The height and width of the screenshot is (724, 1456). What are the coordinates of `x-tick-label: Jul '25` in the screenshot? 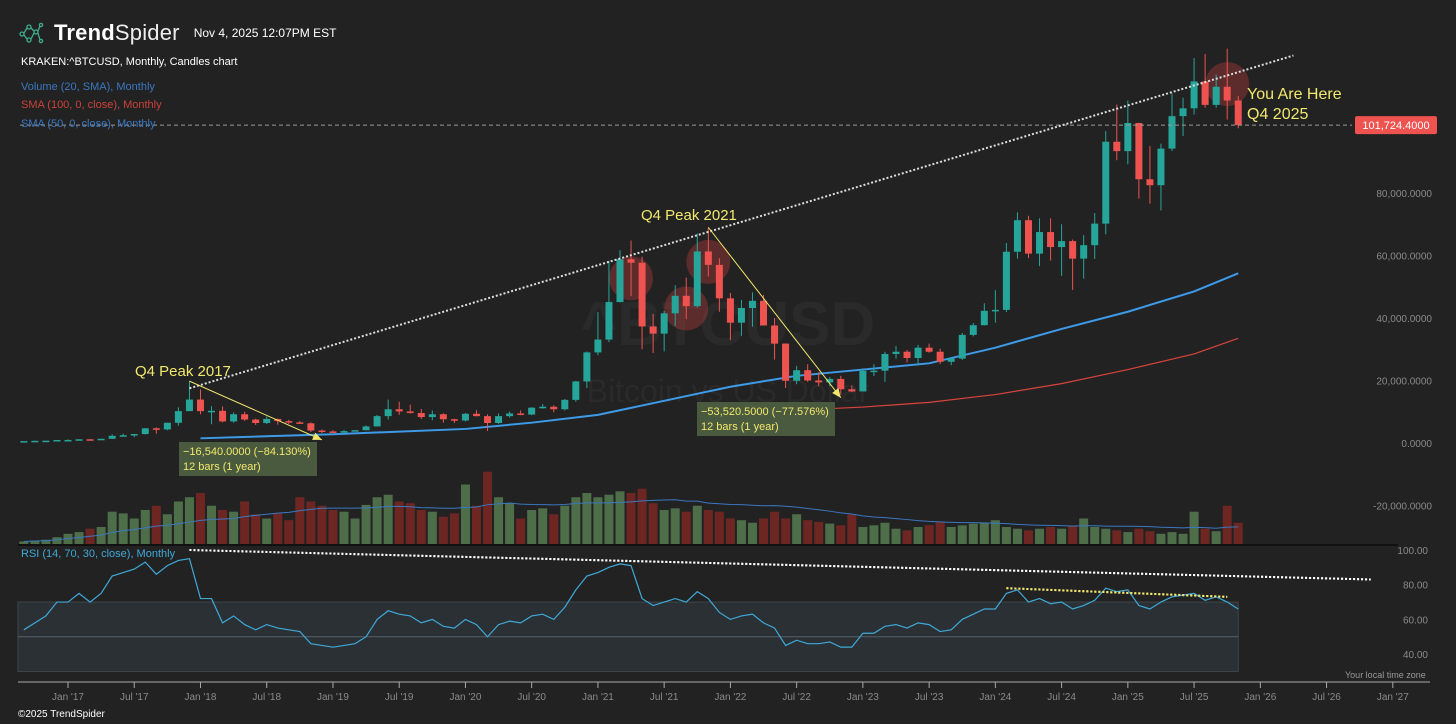 It's located at (1194, 697).